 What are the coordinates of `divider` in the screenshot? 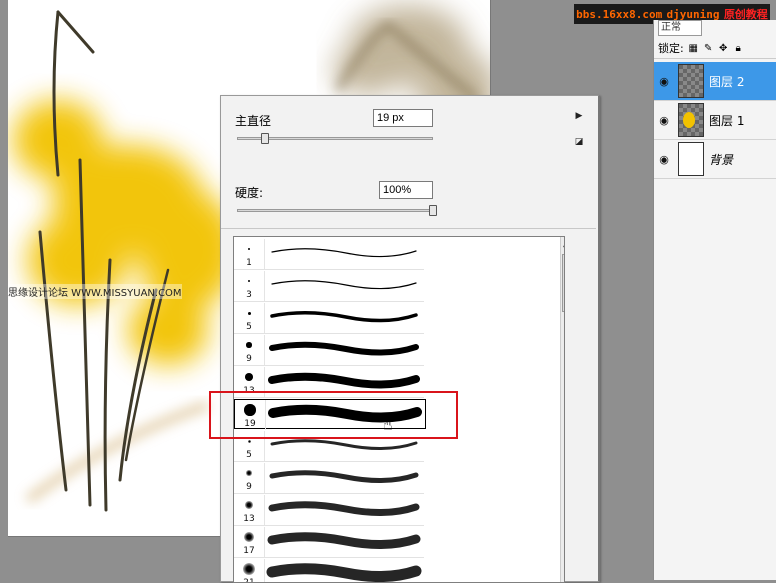 It's located at (408, 228).